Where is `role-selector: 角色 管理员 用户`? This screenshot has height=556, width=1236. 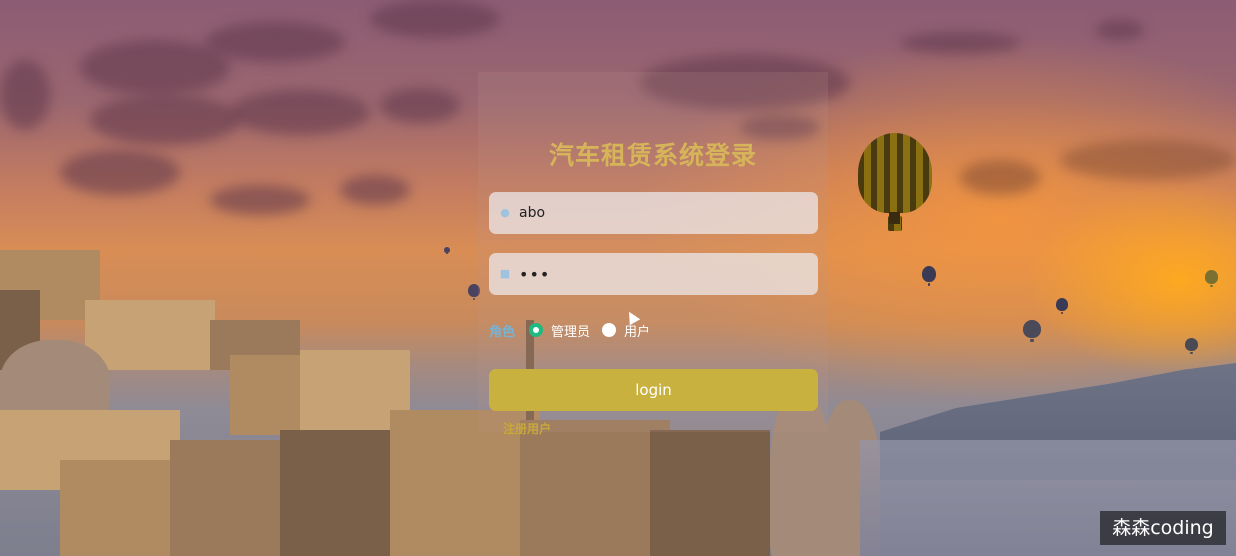 role-selector: 角色 管理员 用户 is located at coordinates (575, 330).